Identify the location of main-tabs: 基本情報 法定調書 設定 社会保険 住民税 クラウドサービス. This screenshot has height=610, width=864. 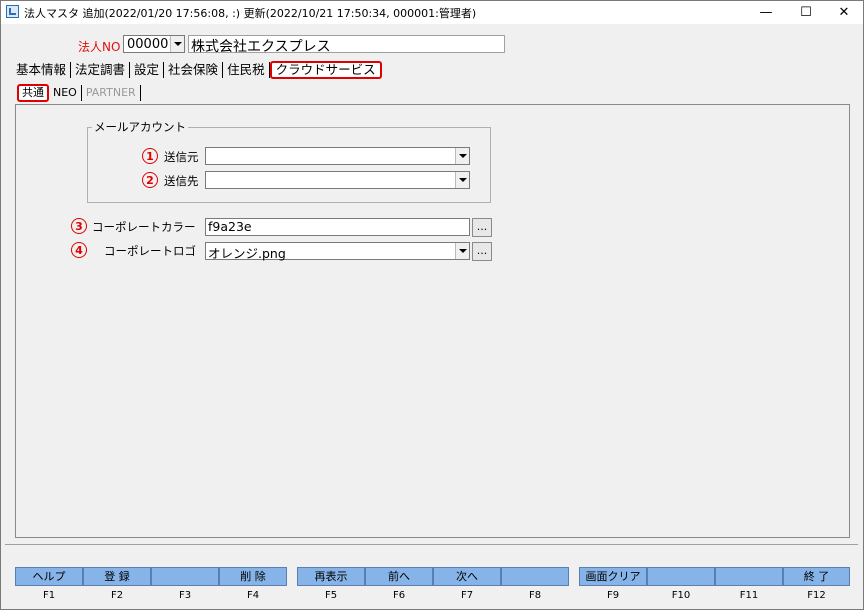
(199, 70).